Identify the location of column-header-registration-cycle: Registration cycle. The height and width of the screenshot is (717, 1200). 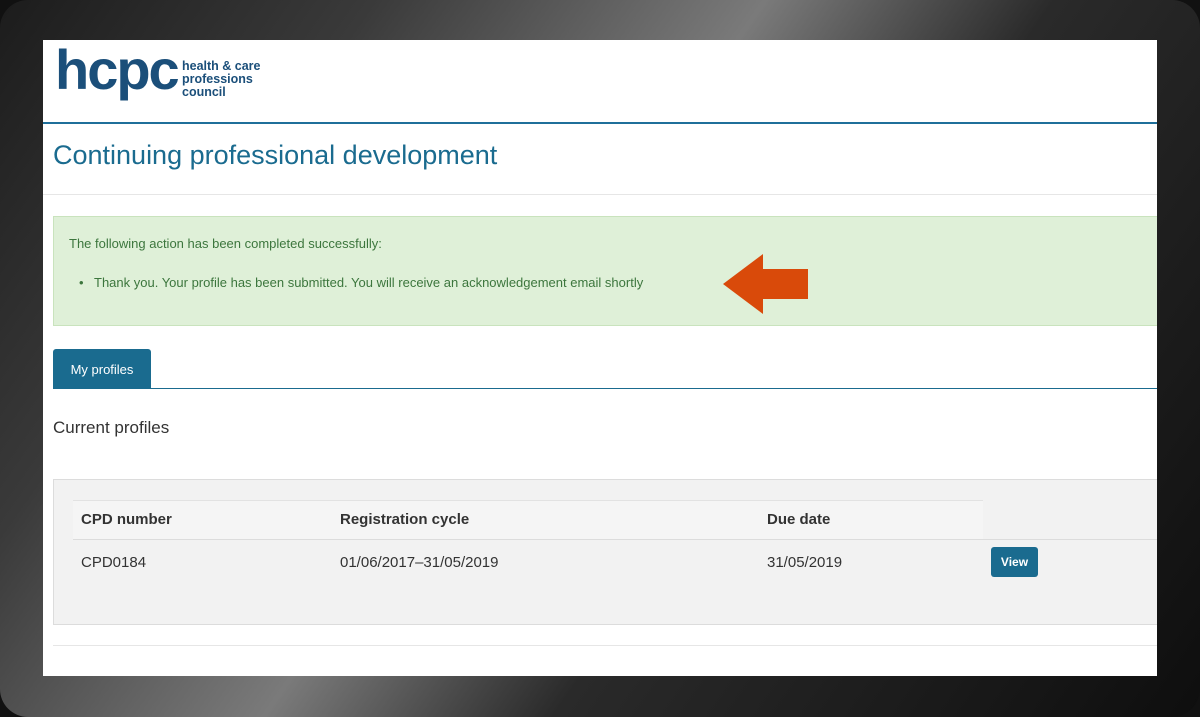
(405, 519).